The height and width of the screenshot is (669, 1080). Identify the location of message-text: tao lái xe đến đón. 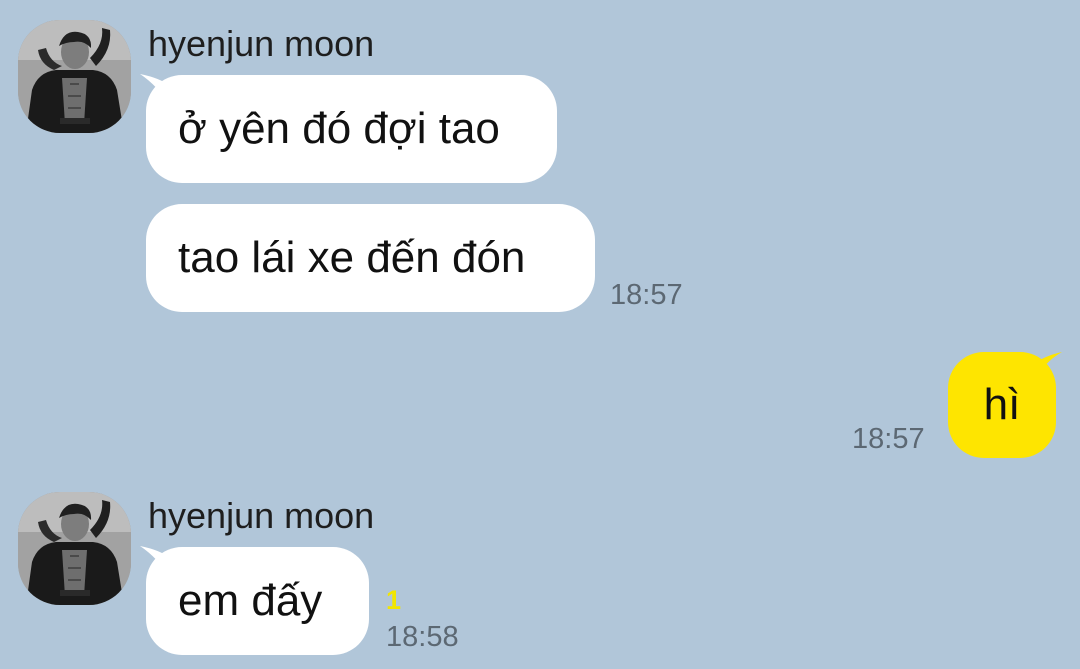
(352, 257).